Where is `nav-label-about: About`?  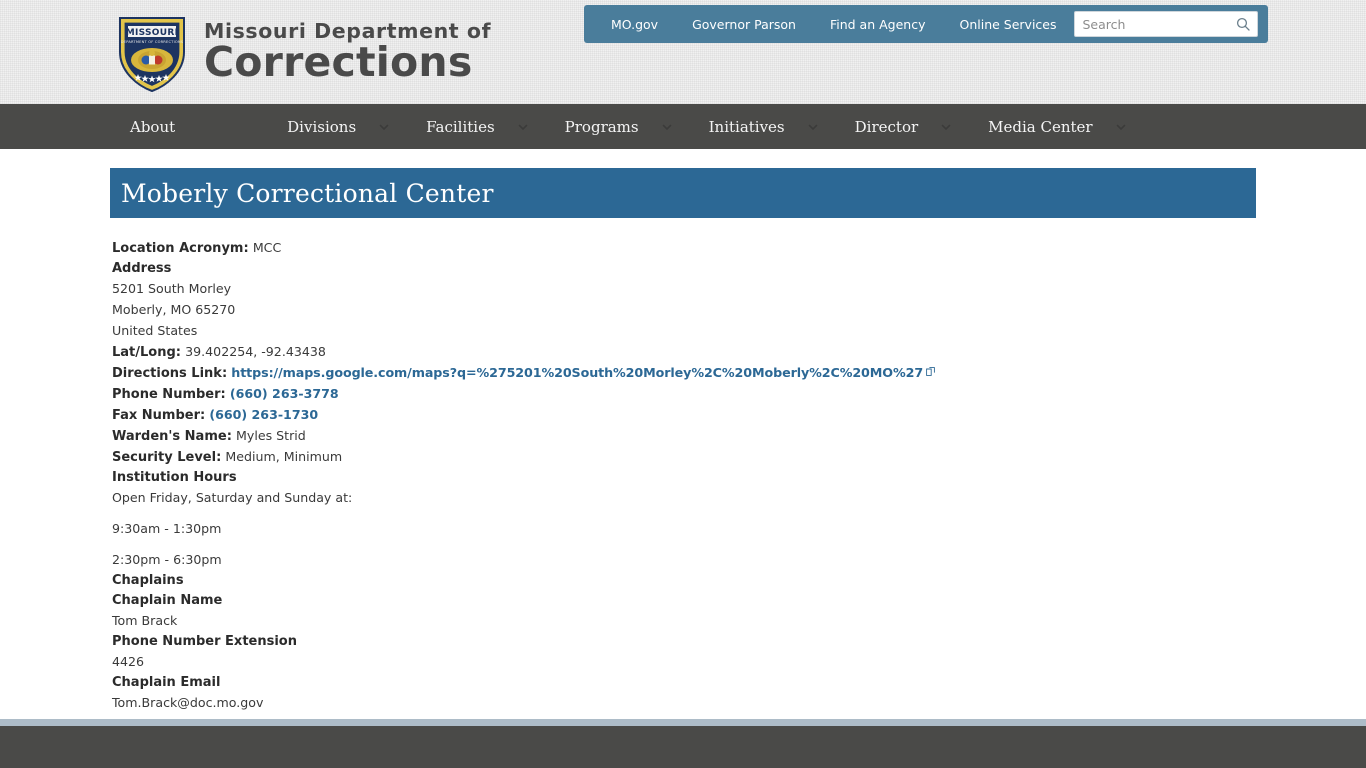
nav-label-about: About is located at coordinates (153, 126).